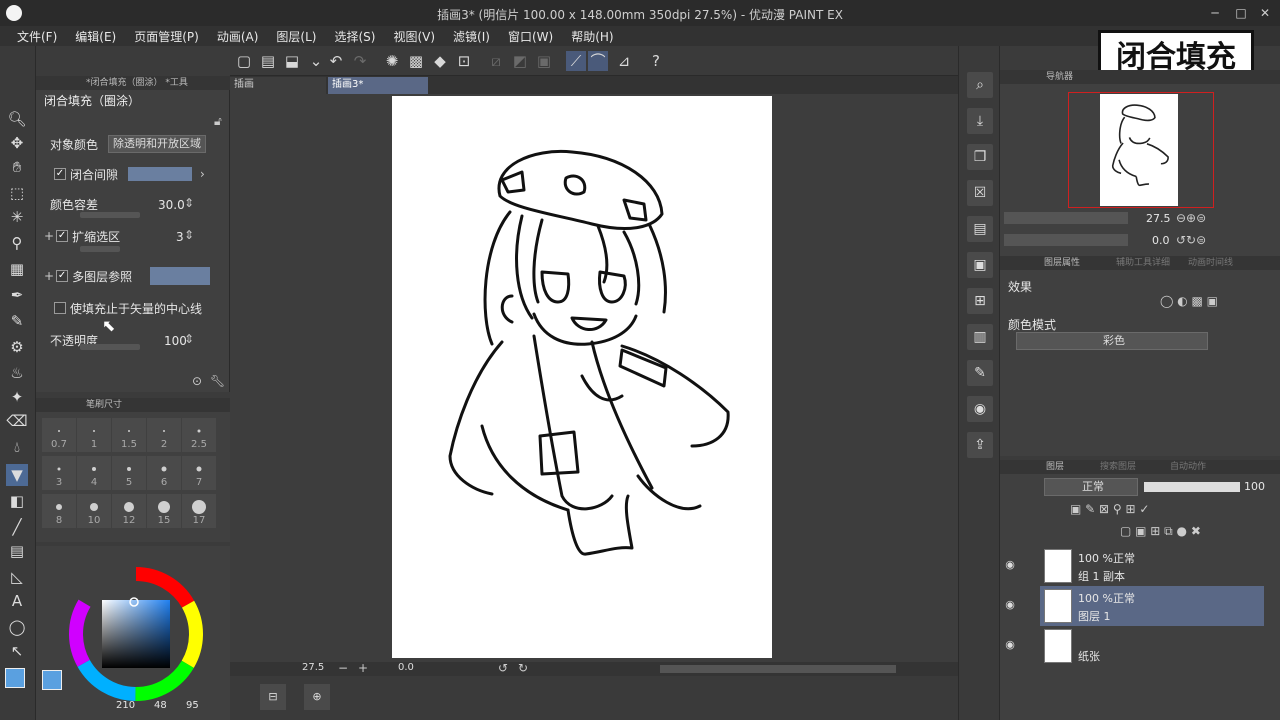  Describe the element at coordinates (980, 373) in the screenshot. I see `edit-icon: ✎` at that location.